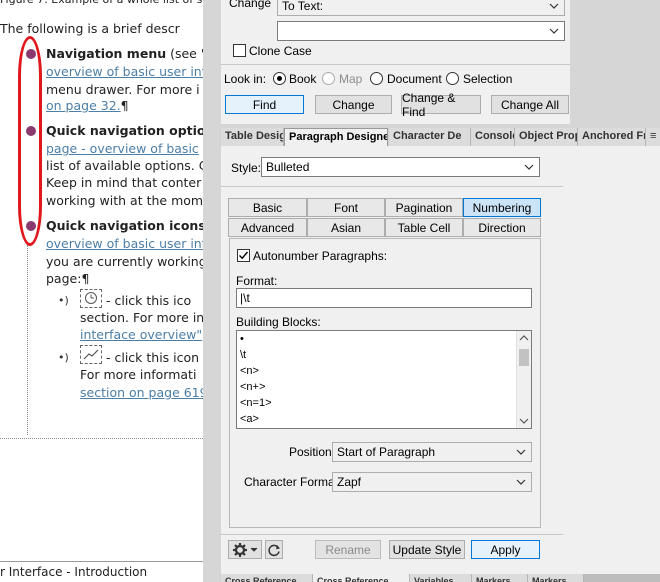 Image resolution: width=660 pixels, height=582 pixels. What do you see at coordinates (414, 79) in the screenshot?
I see `look-in-document-label: Document` at bounding box center [414, 79].